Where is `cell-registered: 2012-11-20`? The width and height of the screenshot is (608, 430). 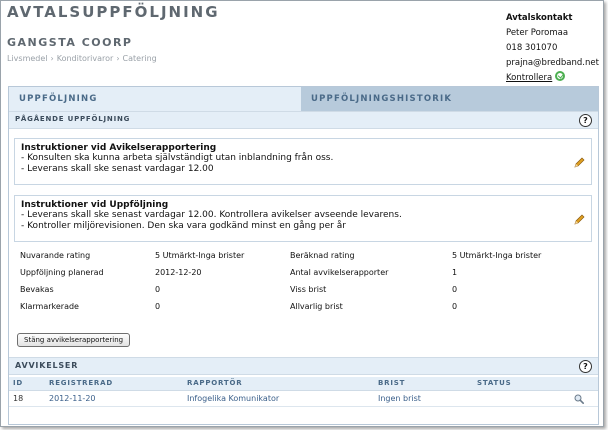
cell-registered: 2012-11-20 is located at coordinates (72, 398).